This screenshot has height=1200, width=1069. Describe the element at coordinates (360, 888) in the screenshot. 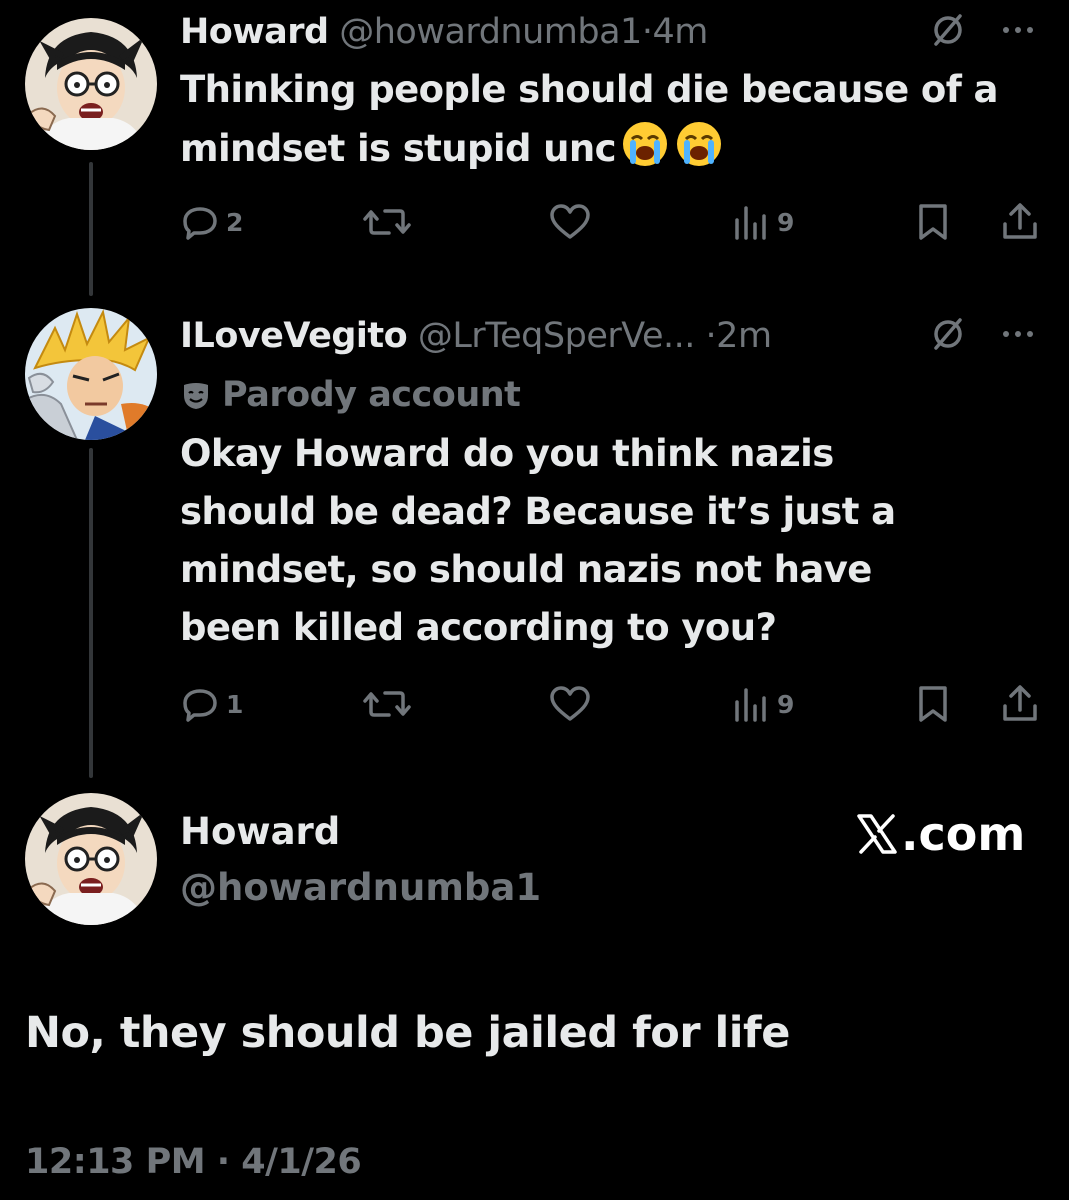

I see `main-user-handle: @howardnumba1` at that location.